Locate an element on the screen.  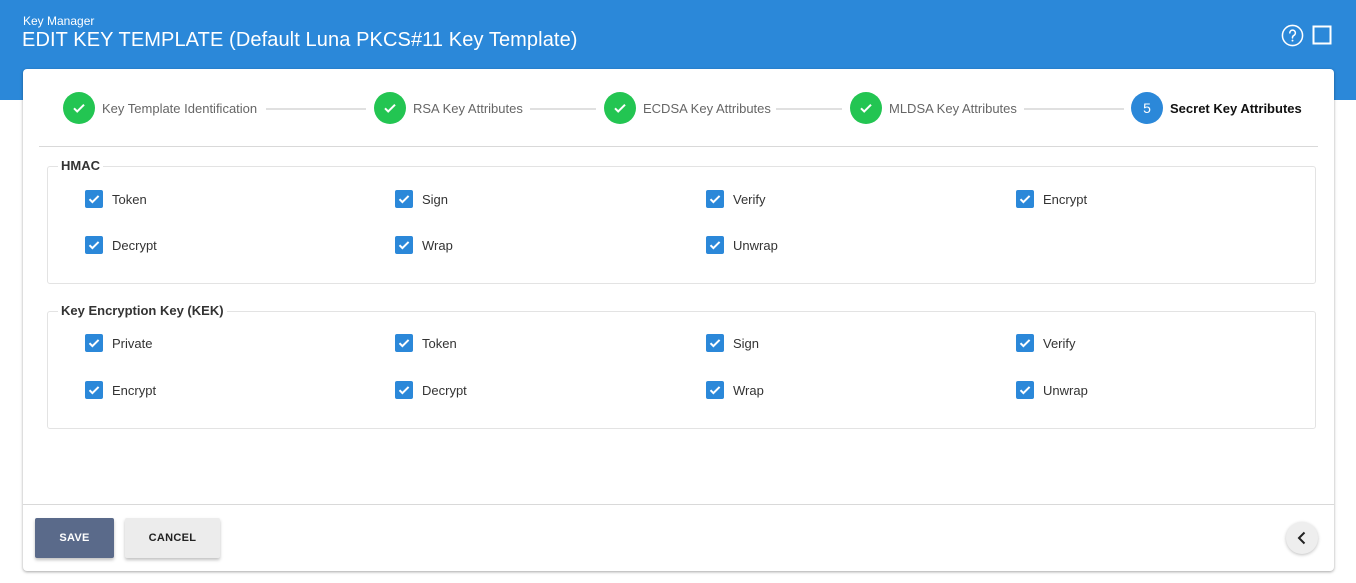
chevron-left-icon is located at coordinates (1301, 538).